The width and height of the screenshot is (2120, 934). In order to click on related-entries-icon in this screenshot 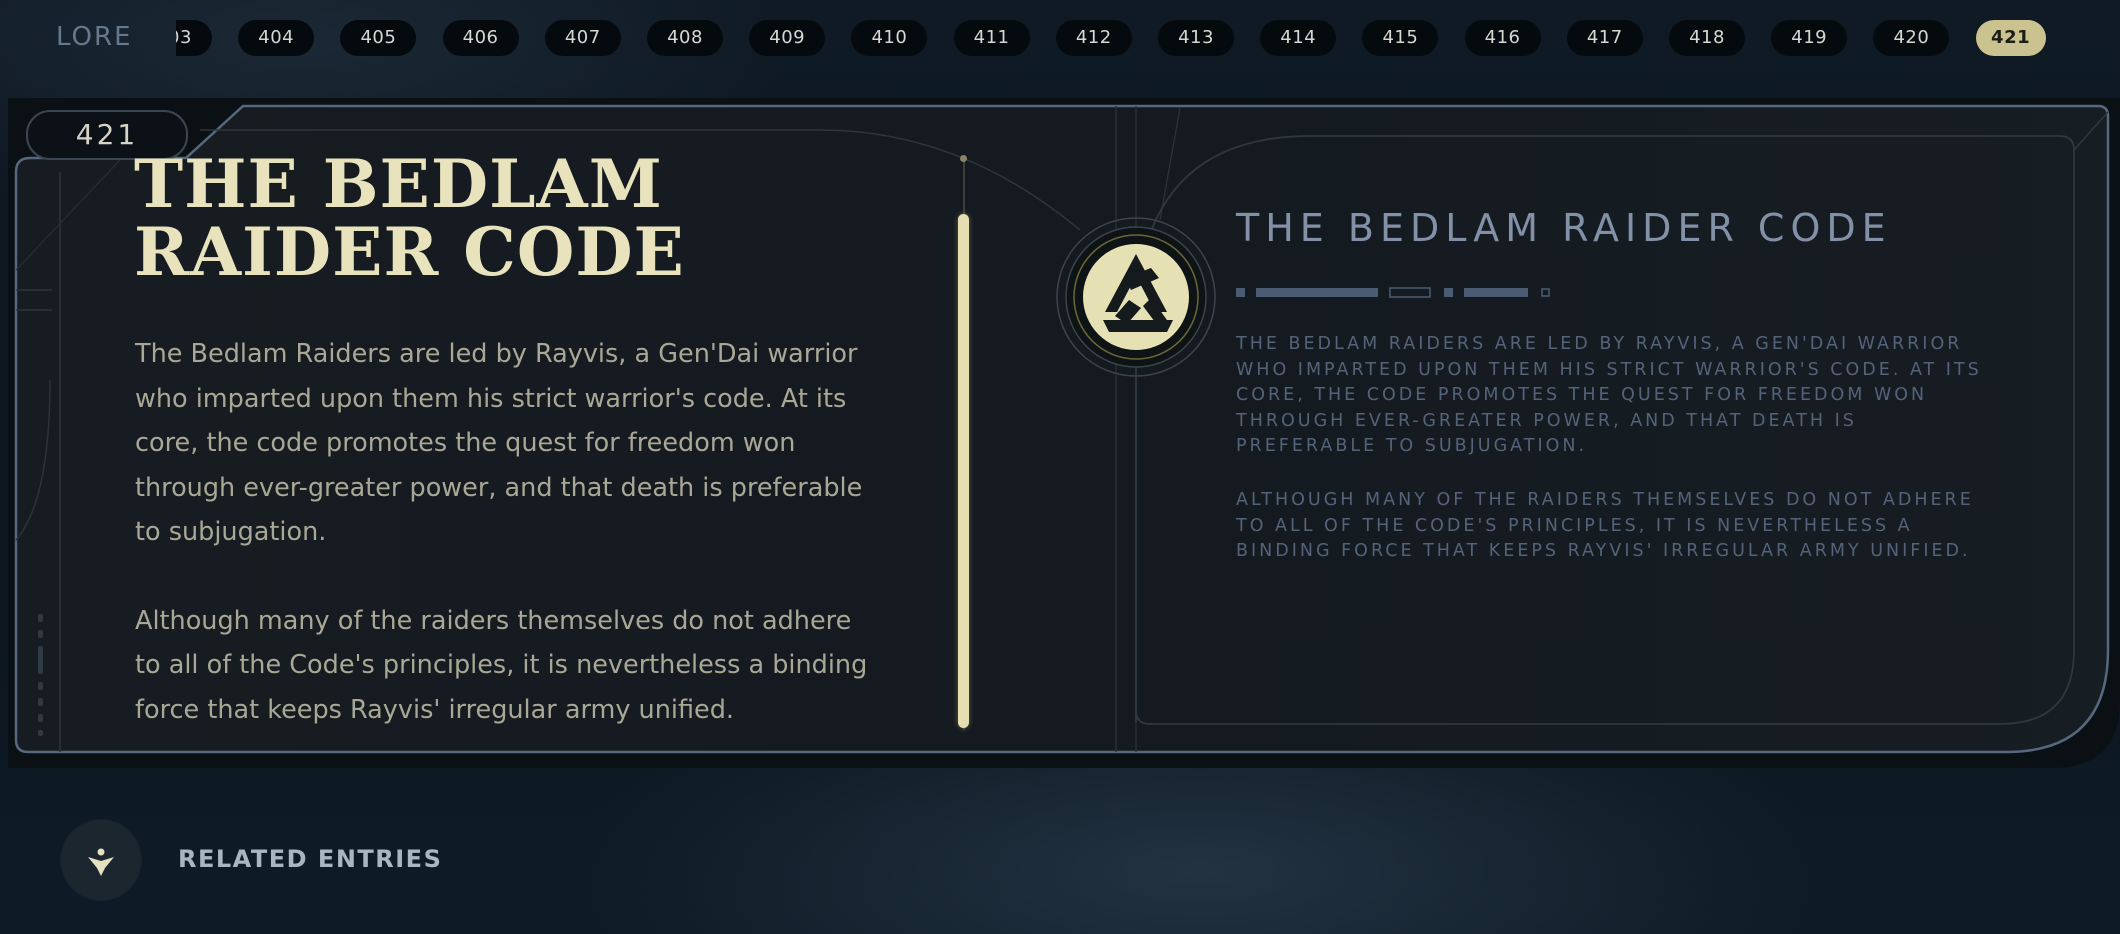, I will do `click(101, 862)`.